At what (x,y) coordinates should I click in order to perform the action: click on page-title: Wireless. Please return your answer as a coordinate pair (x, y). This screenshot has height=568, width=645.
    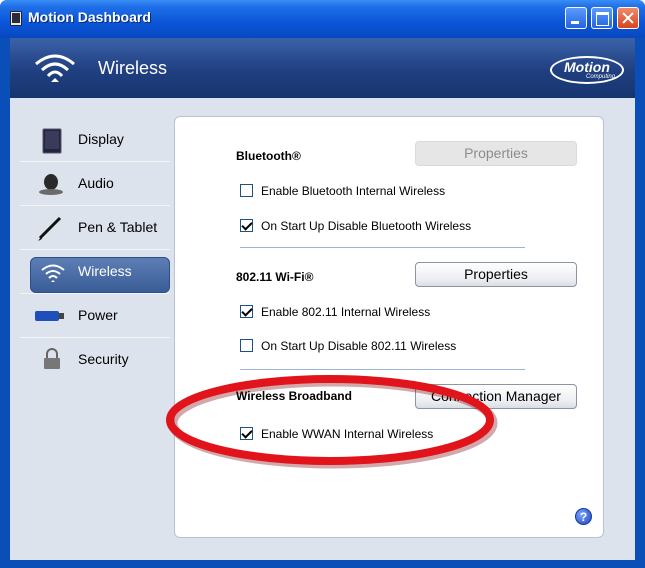
    Looking at the image, I should click on (133, 68).